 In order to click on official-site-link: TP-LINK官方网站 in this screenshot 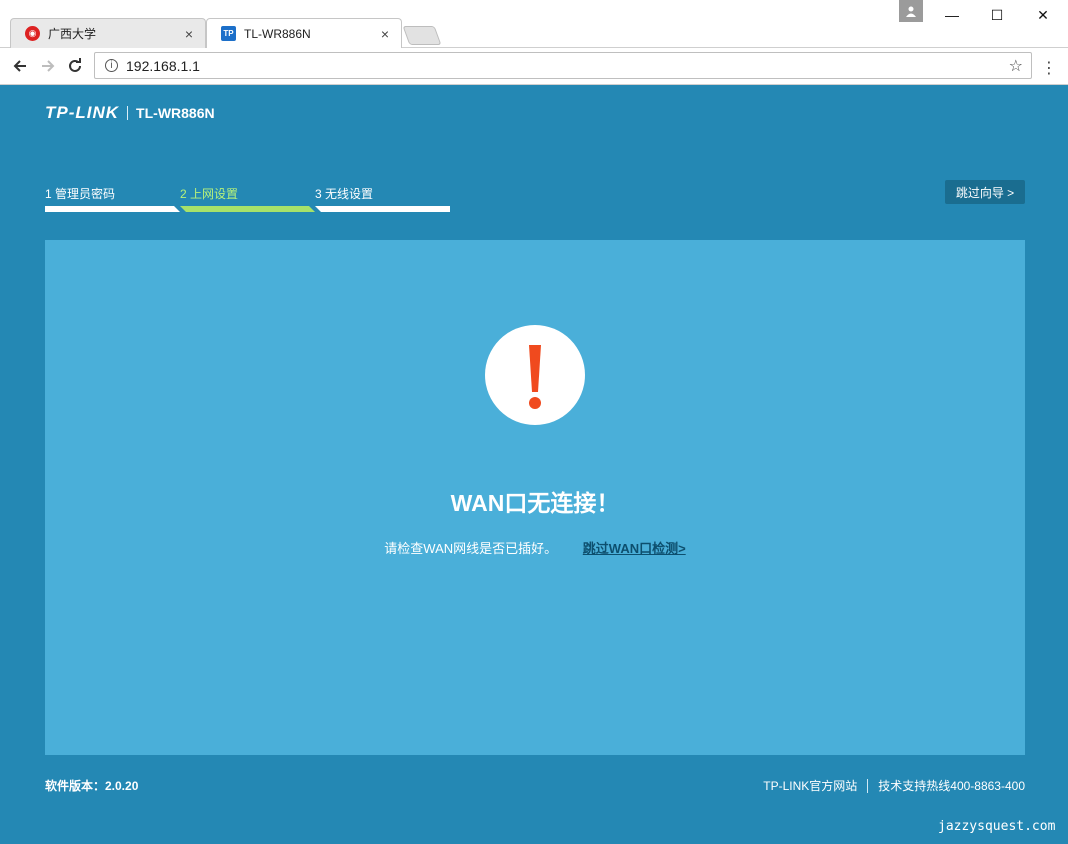, I will do `click(810, 785)`.